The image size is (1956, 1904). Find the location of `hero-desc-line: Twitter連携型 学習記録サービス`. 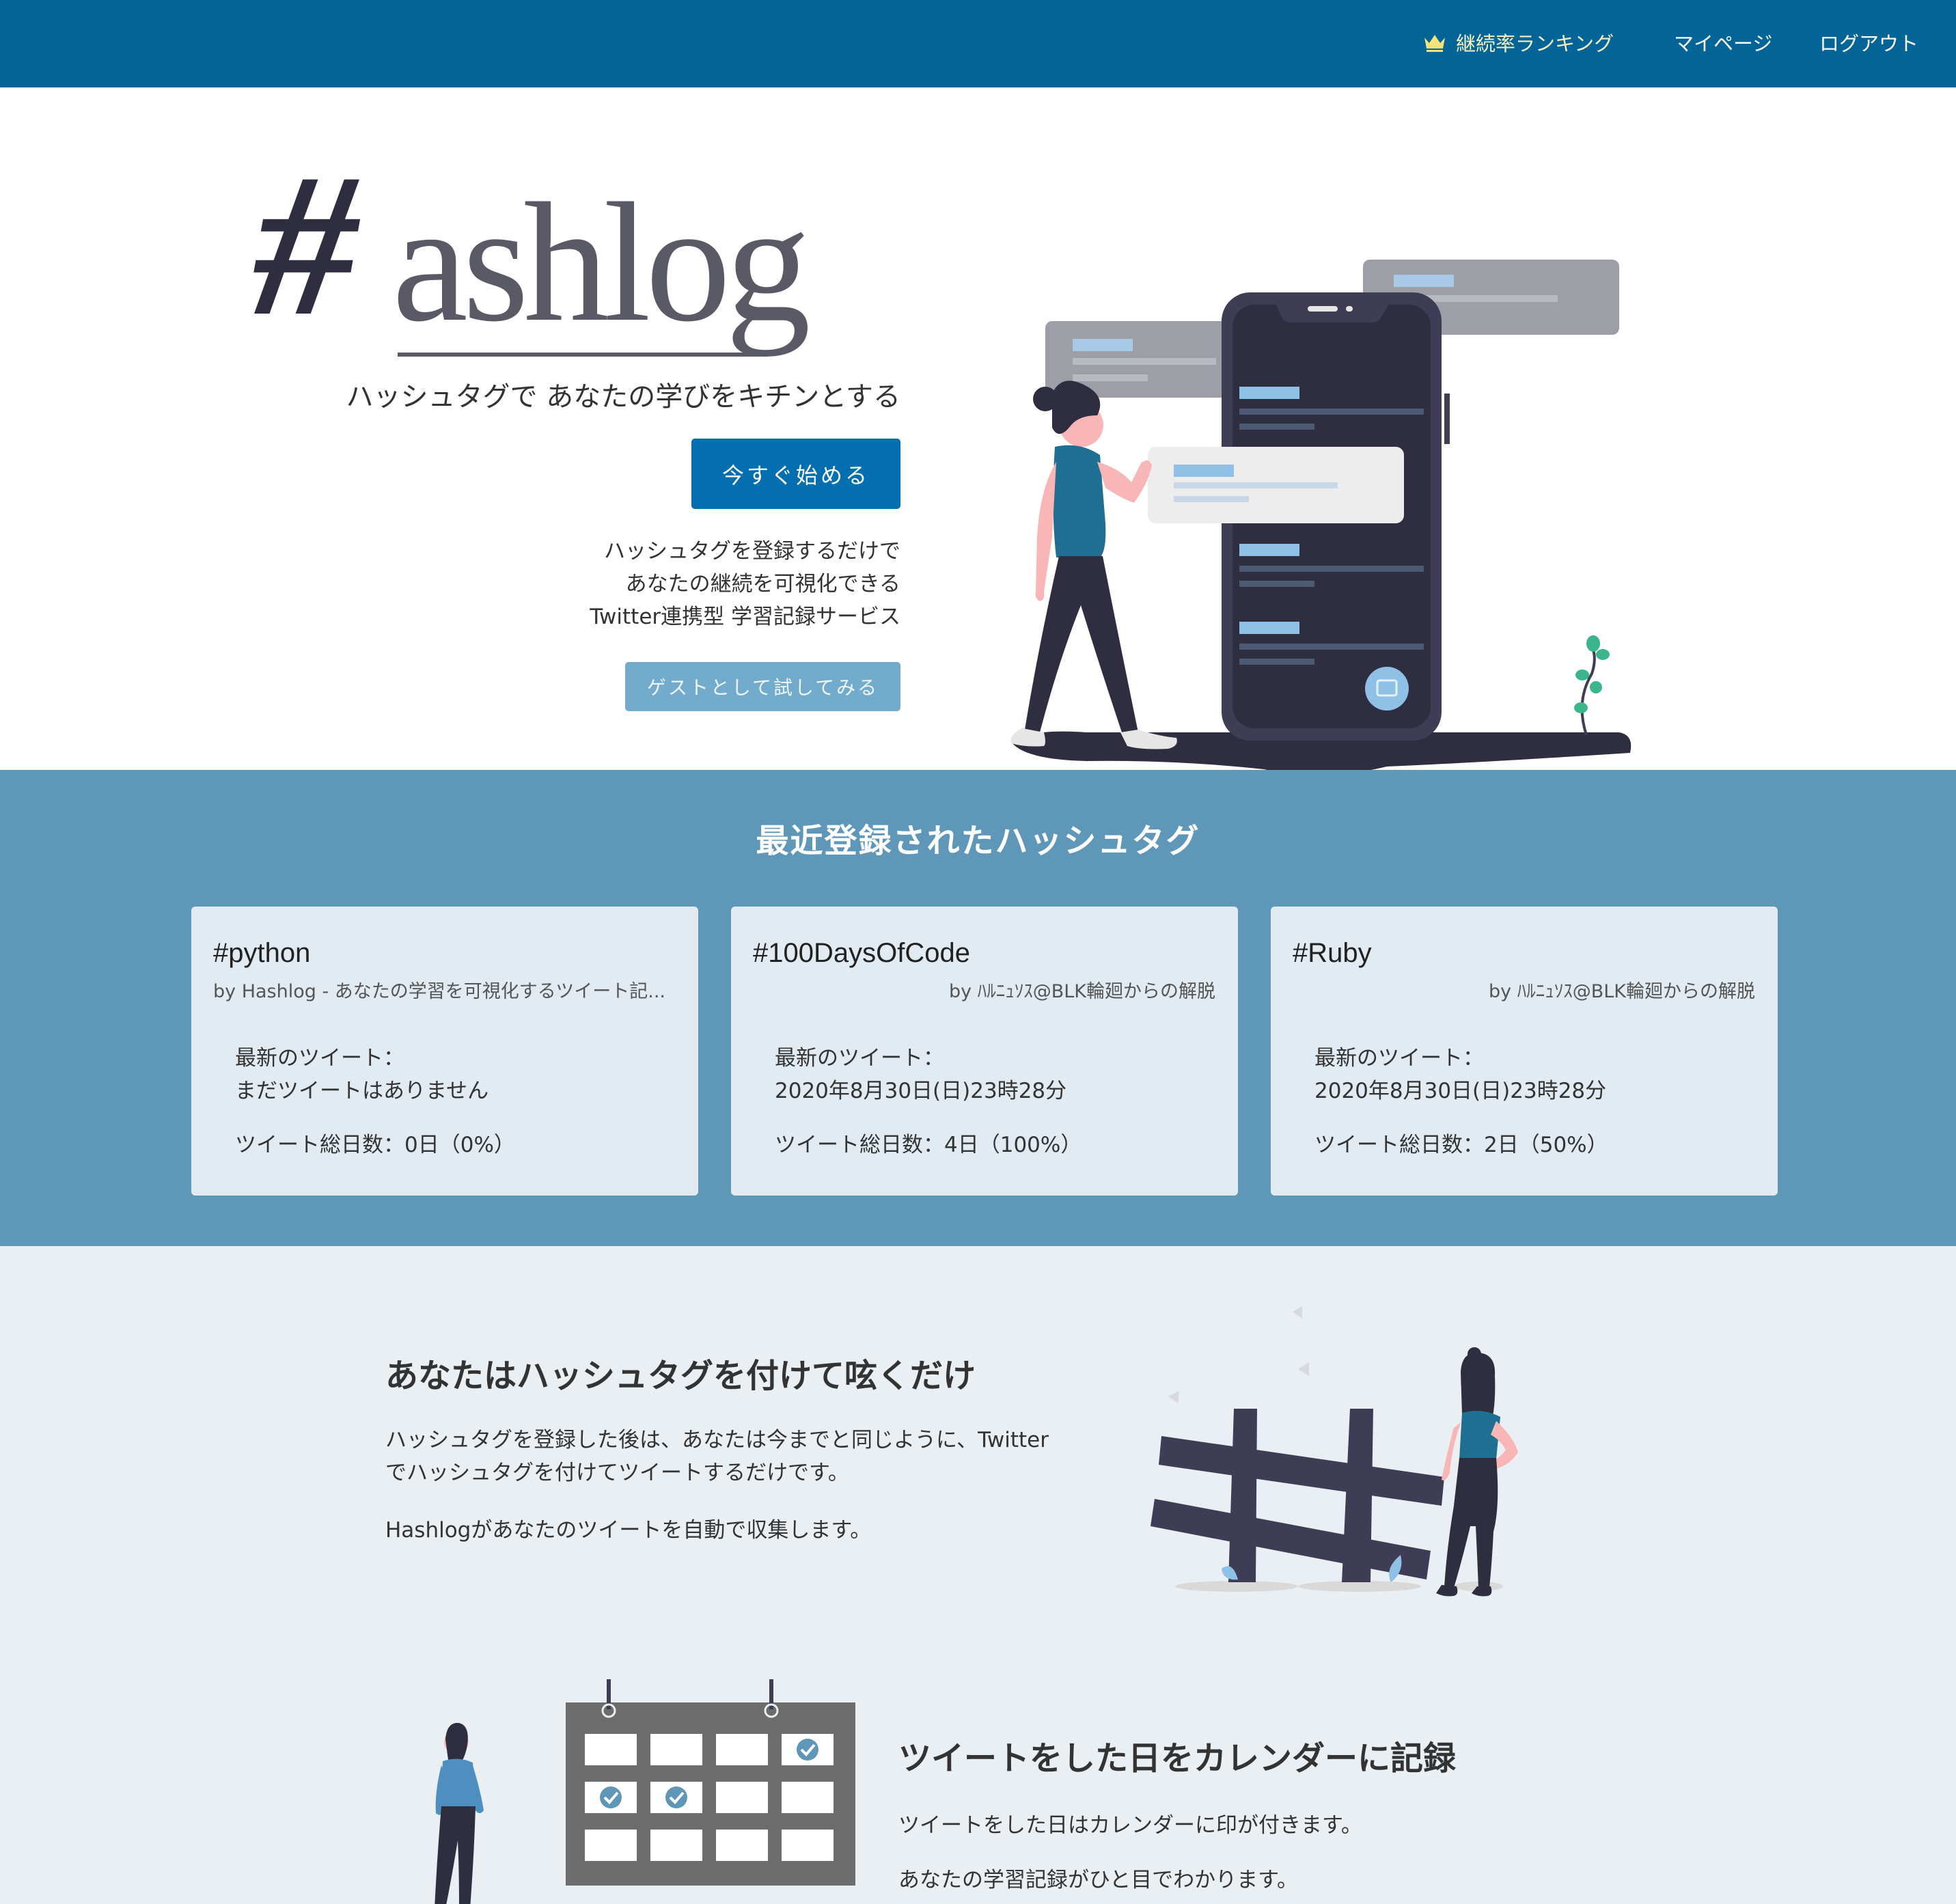

hero-desc-line: Twitter連携型 学習記録サービス is located at coordinates (745, 617).